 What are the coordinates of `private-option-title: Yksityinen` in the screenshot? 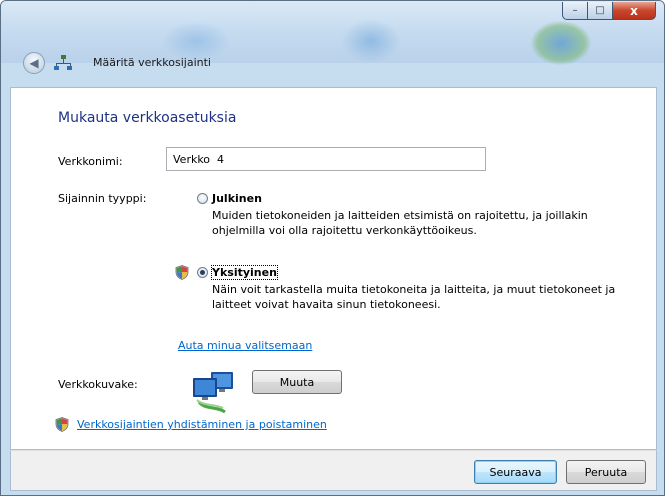 It's located at (244, 272).